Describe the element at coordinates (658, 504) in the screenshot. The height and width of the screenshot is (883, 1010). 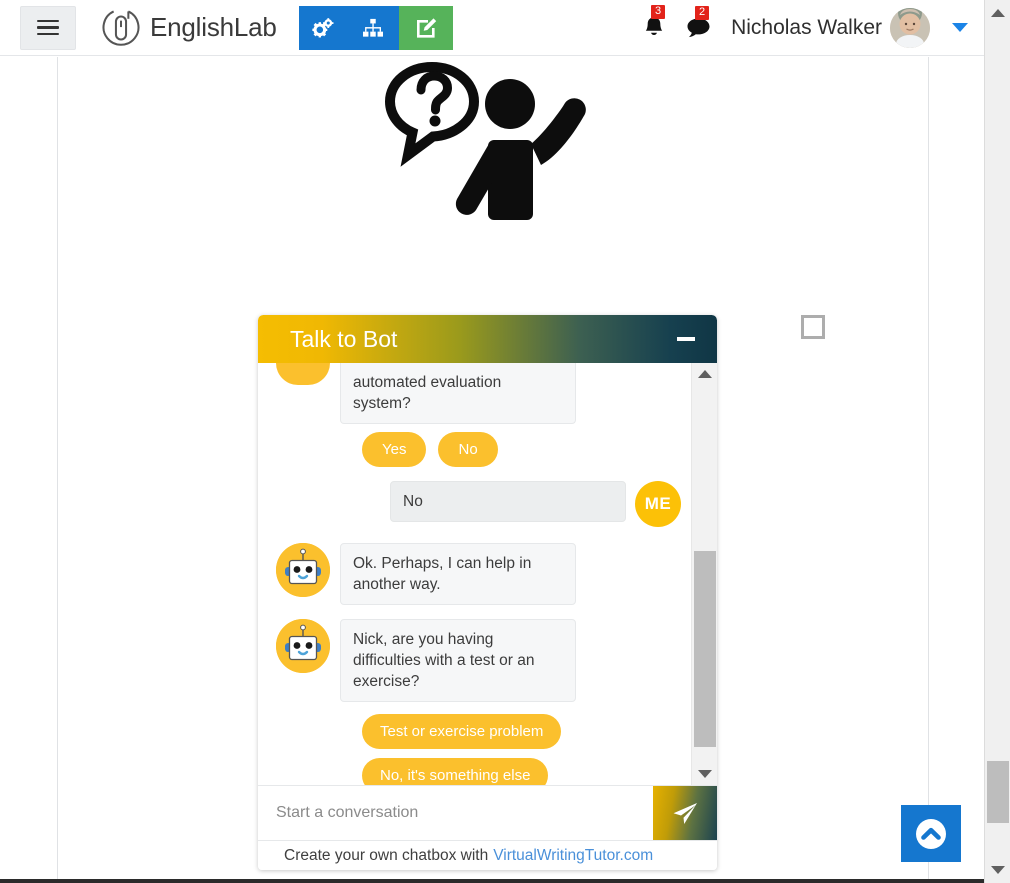
I see `user-initials-avatar: ME` at that location.